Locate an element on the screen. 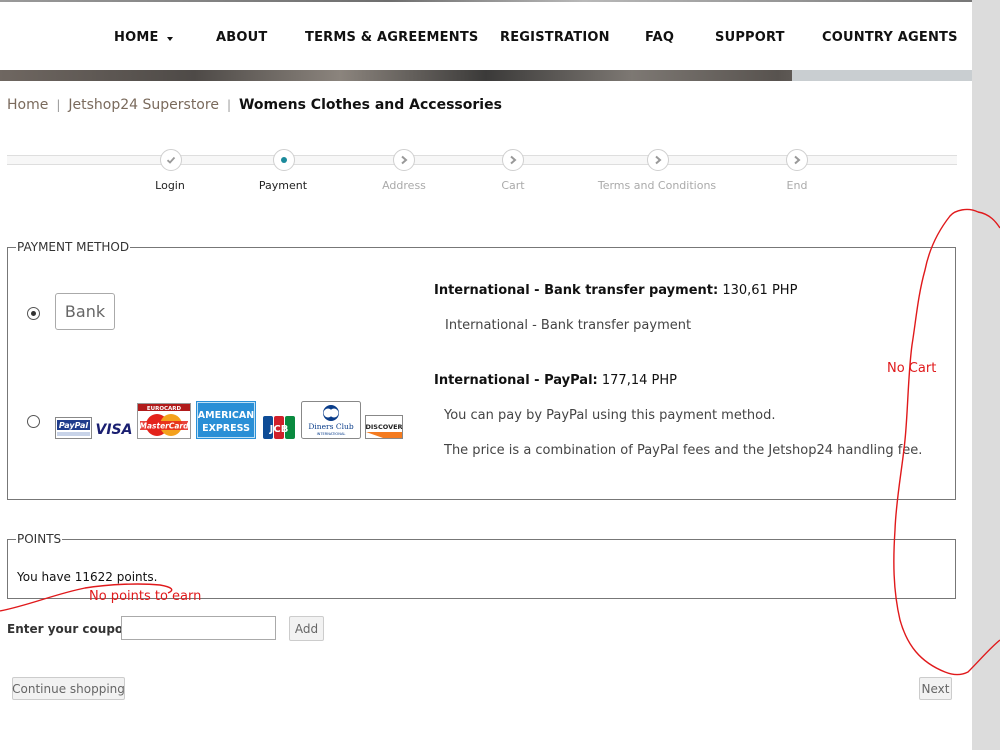 The image size is (1000, 750). step-address-circle is located at coordinates (404, 160).